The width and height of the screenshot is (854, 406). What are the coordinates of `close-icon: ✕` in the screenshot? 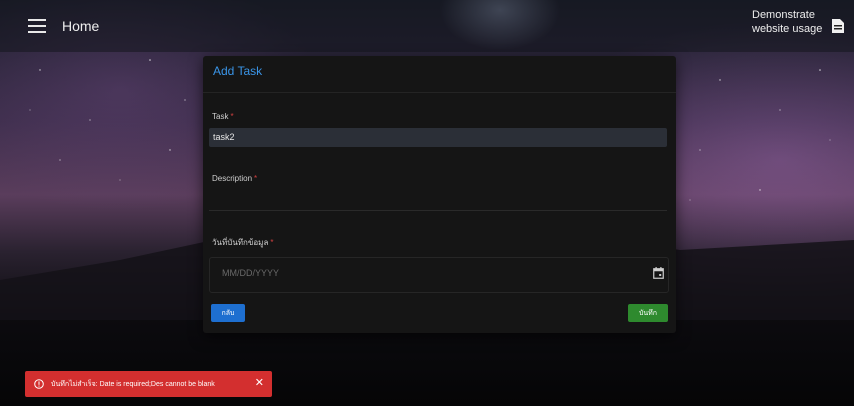 It's located at (259, 383).